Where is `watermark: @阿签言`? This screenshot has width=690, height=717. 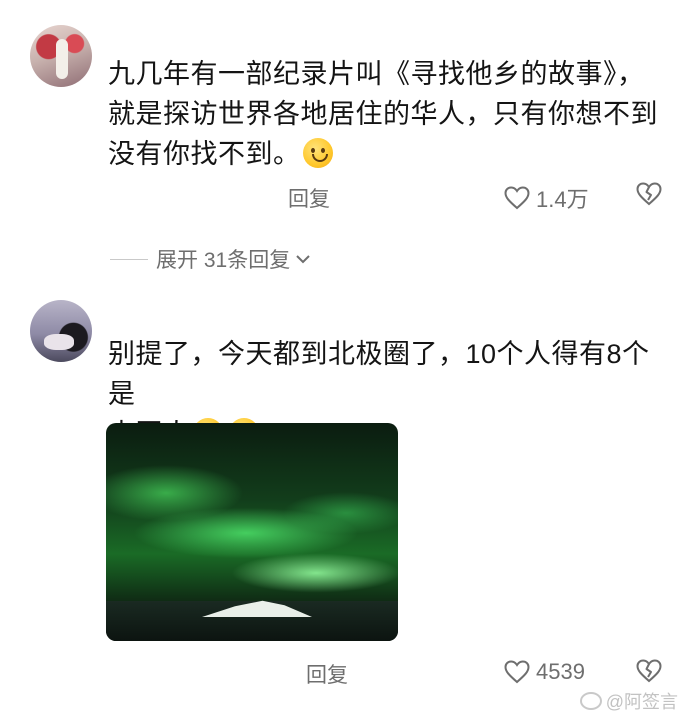
watermark: @阿签言 is located at coordinates (628, 701).